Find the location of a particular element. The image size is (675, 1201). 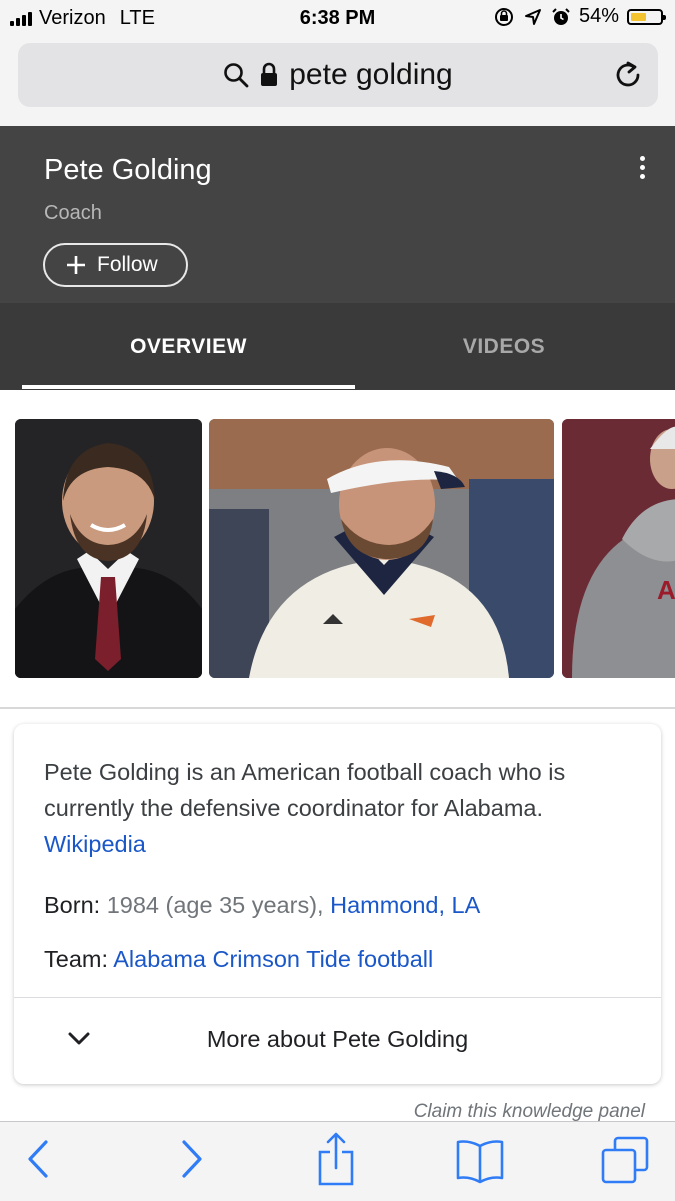

wikipedia-link: Wikipedia is located at coordinates (95, 844).